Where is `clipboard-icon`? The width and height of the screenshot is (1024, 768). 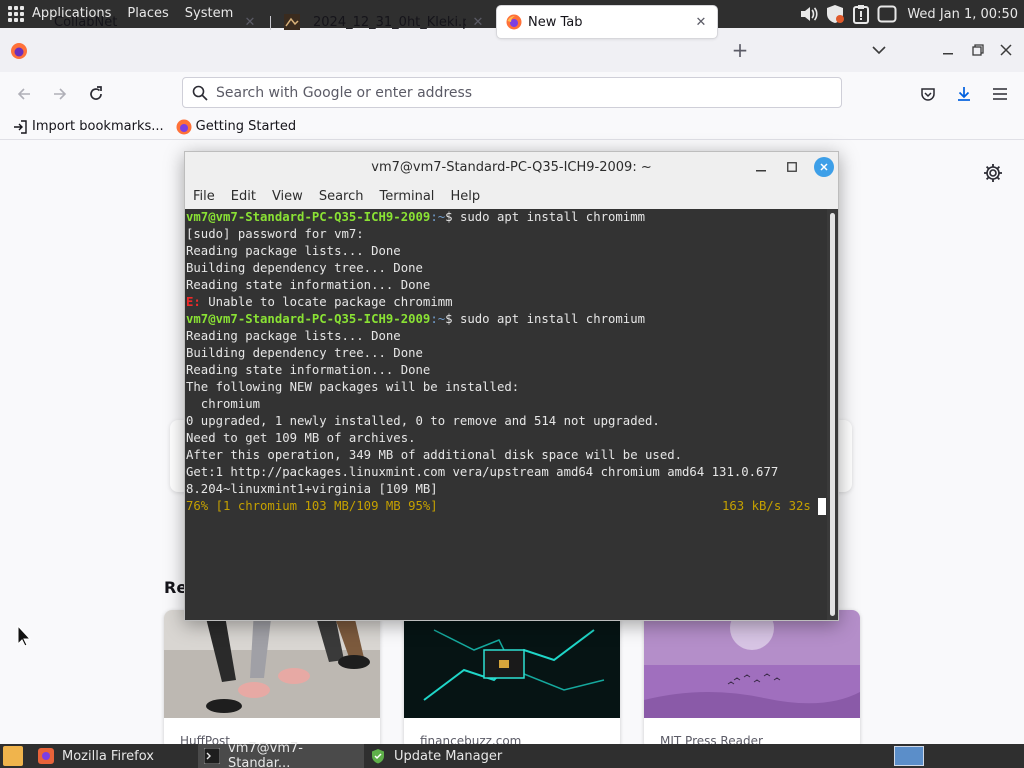 clipboard-icon is located at coordinates (861, 14).